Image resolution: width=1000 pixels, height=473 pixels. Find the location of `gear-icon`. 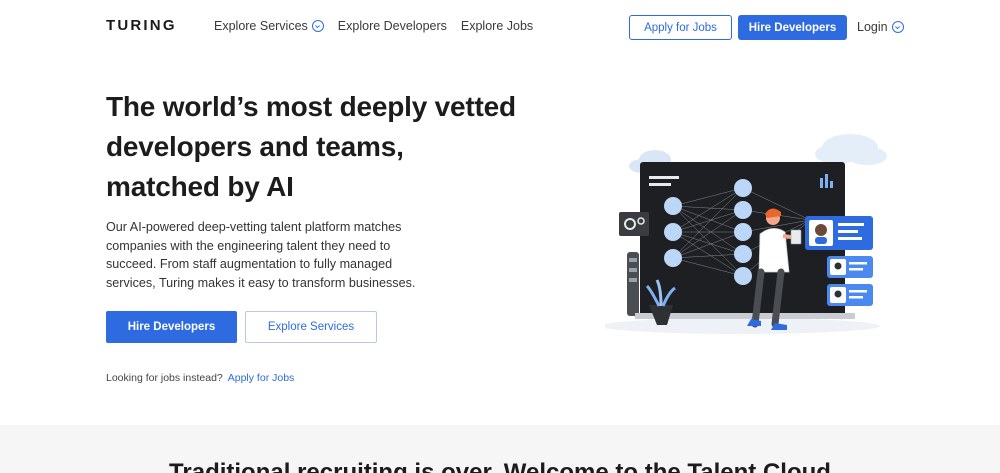

gear-icon is located at coordinates (634, 224).